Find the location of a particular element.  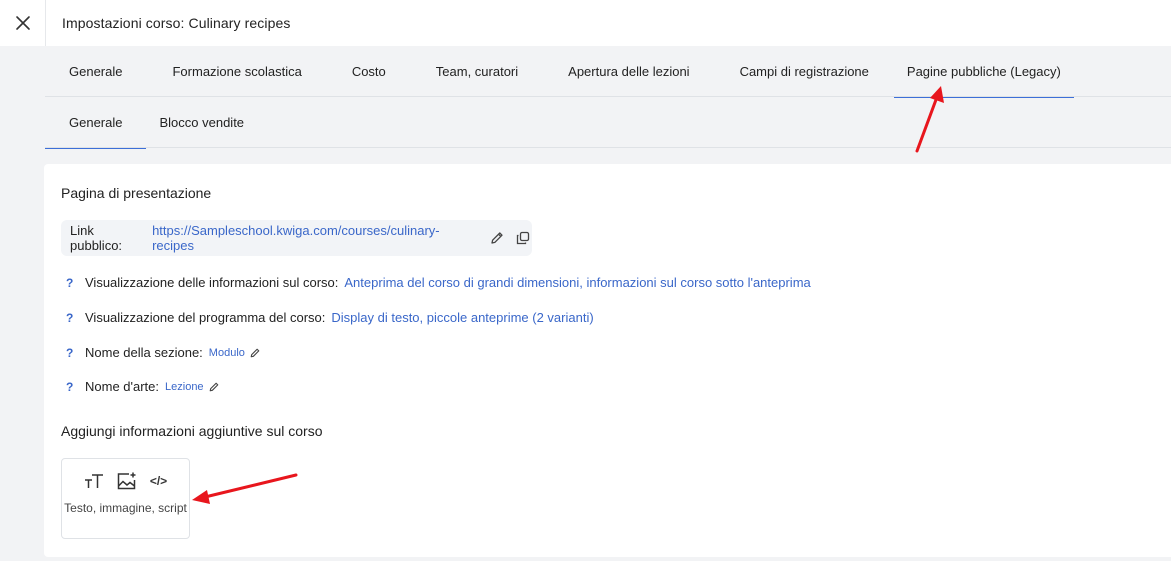

section-title-presentazione: Pagina di presentazione is located at coordinates (136, 193).